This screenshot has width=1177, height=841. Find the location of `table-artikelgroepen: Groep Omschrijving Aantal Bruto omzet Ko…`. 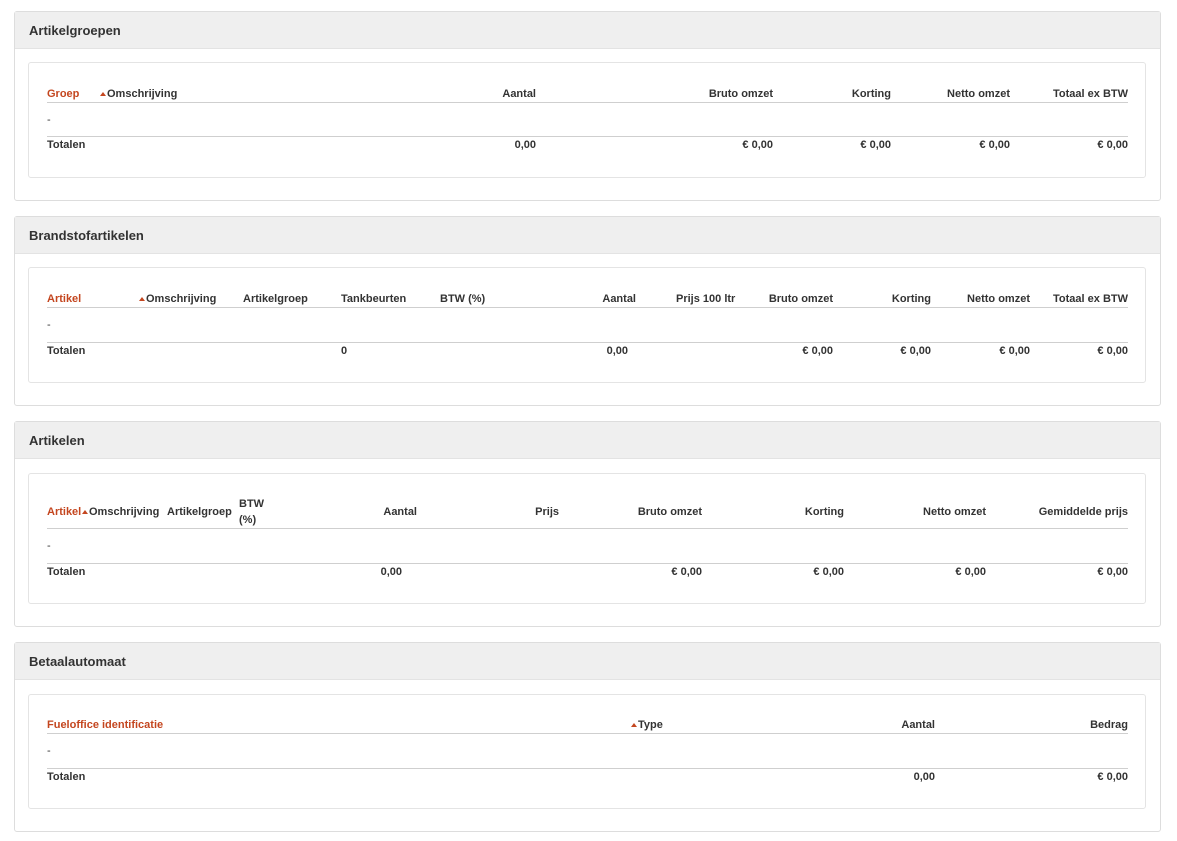

table-artikelgroepen: Groep Omschrijving Aantal Bruto omzet Ko… is located at coordinates (587, 122).